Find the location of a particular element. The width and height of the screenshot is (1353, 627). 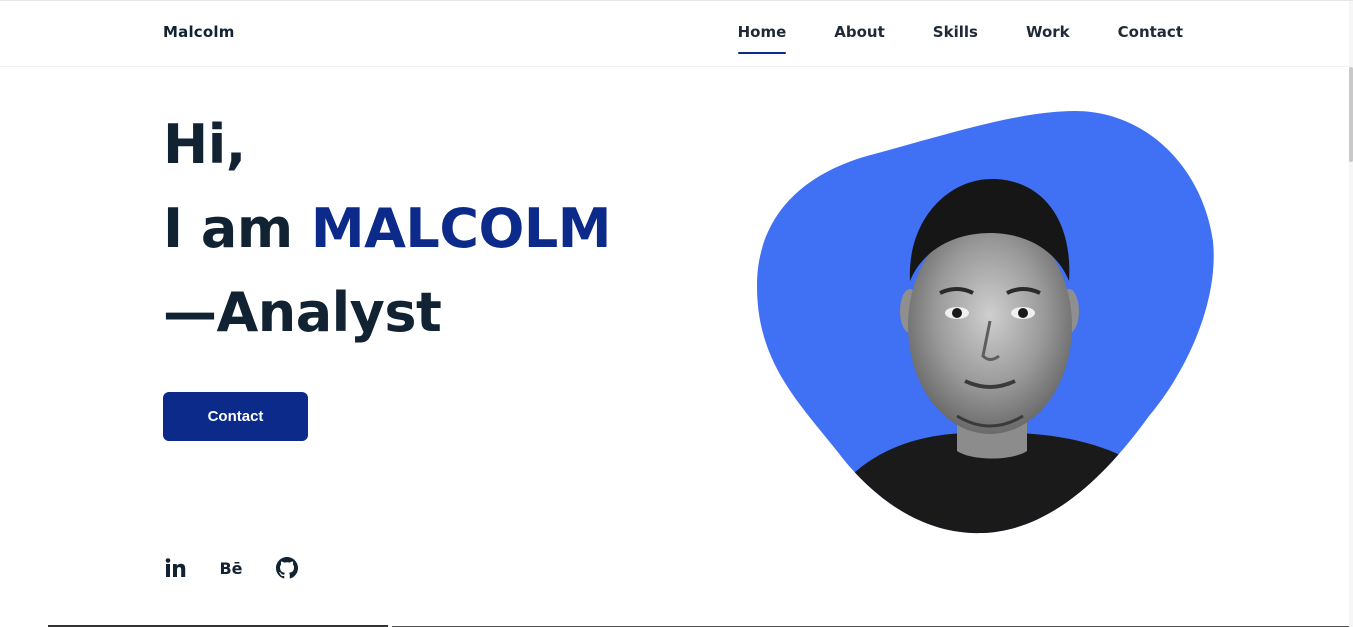

social-links: Bē is located at coordinates (247, 568).